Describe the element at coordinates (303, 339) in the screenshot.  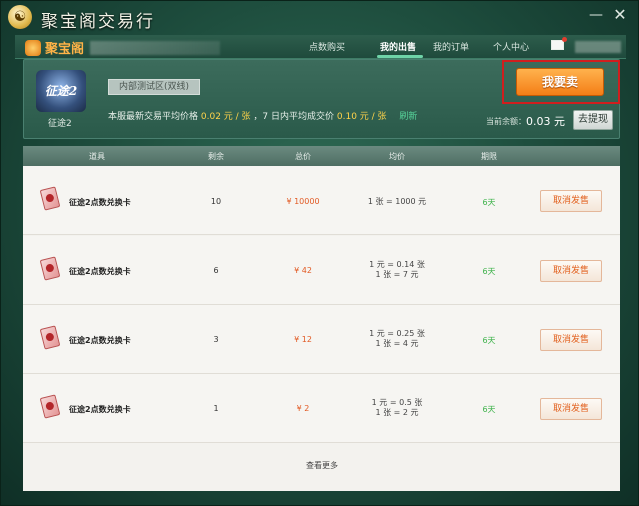
I see `total-price: ¥ 12` at that location.